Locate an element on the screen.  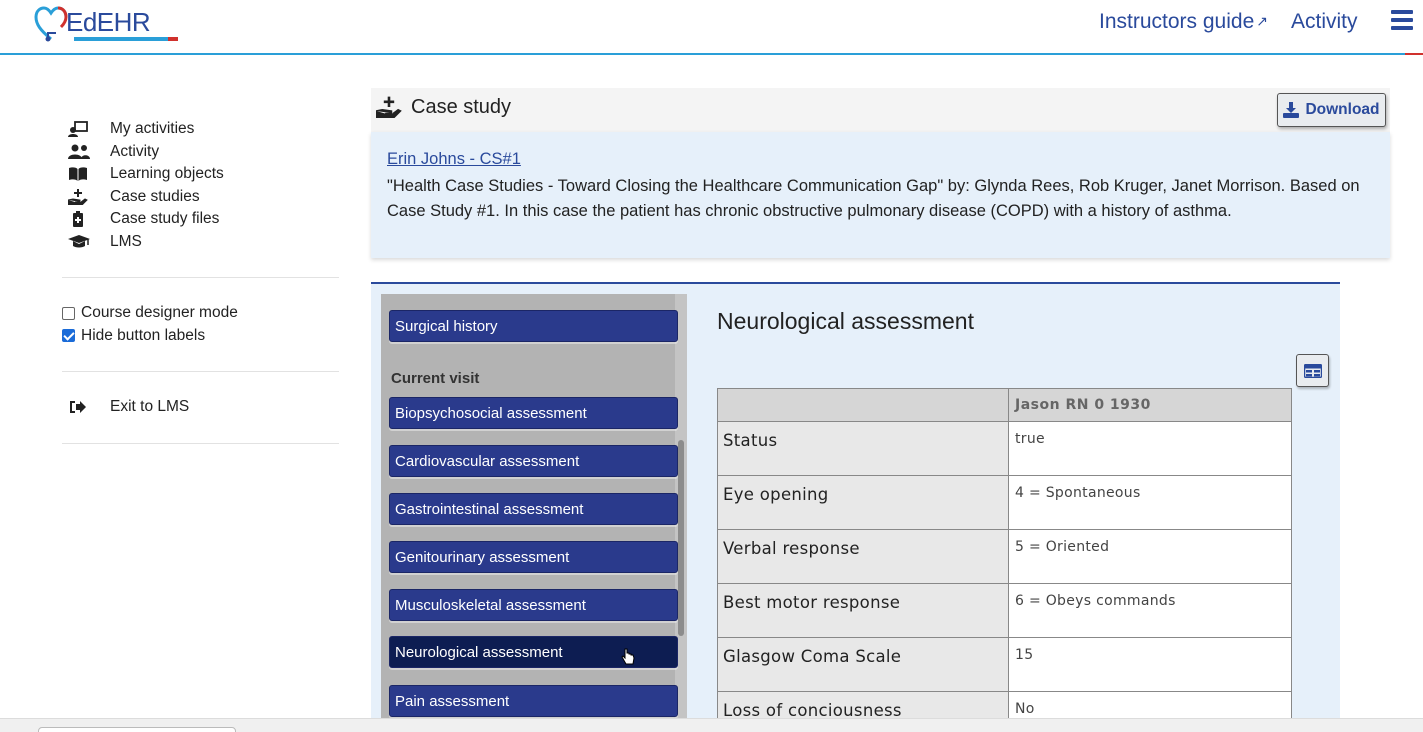
download-label: Download is located at coordinates (1342, 109).